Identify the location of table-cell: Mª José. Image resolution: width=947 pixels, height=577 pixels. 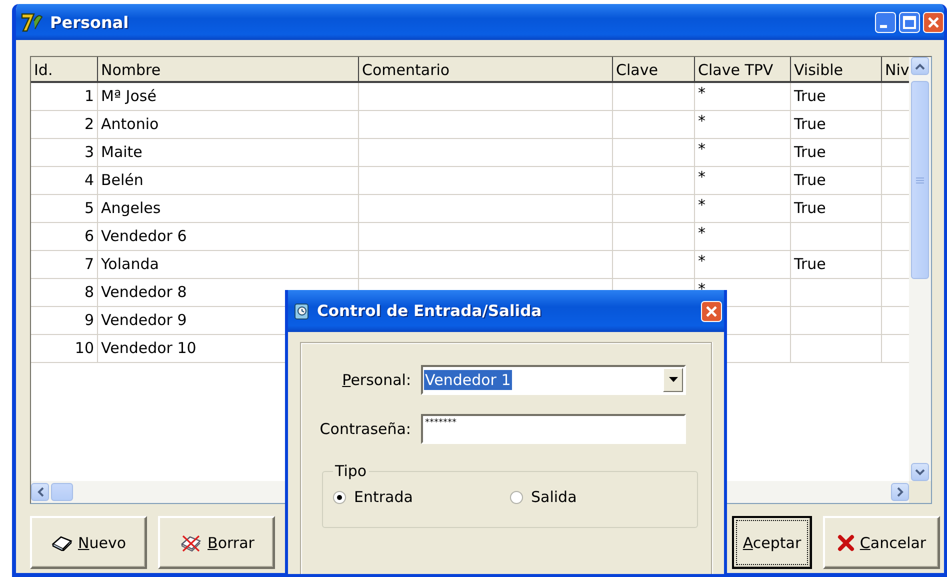
(228, 97).